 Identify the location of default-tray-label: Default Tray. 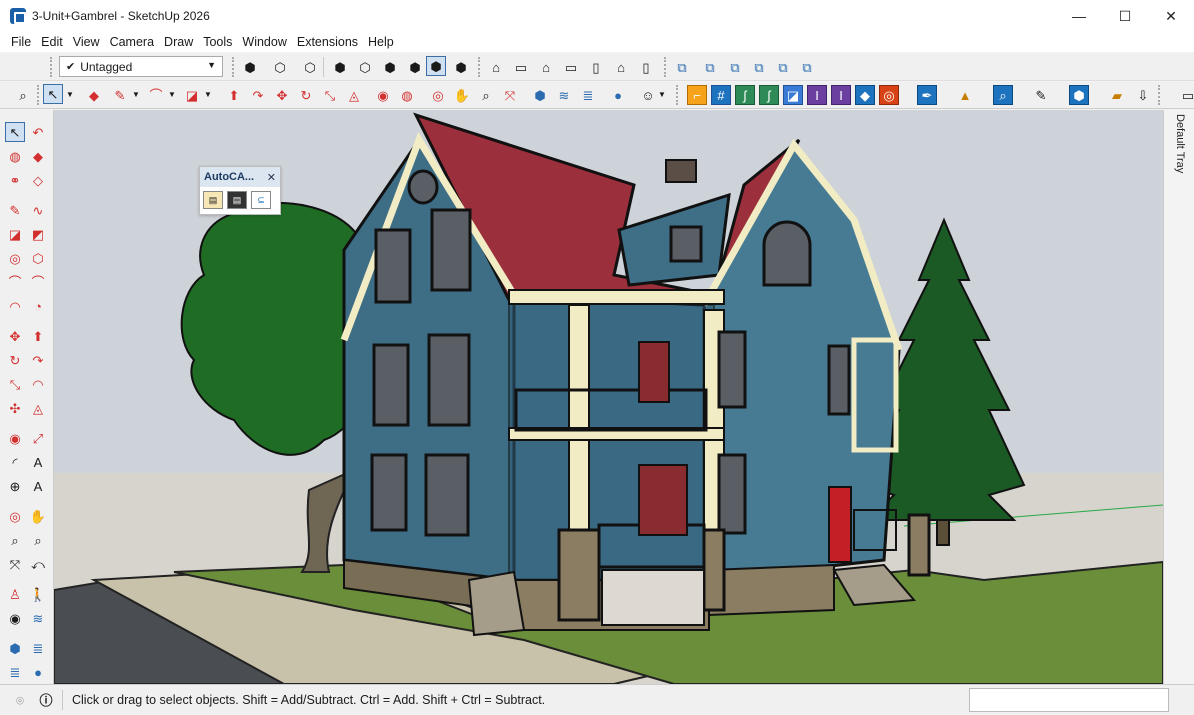
(1180, 143).